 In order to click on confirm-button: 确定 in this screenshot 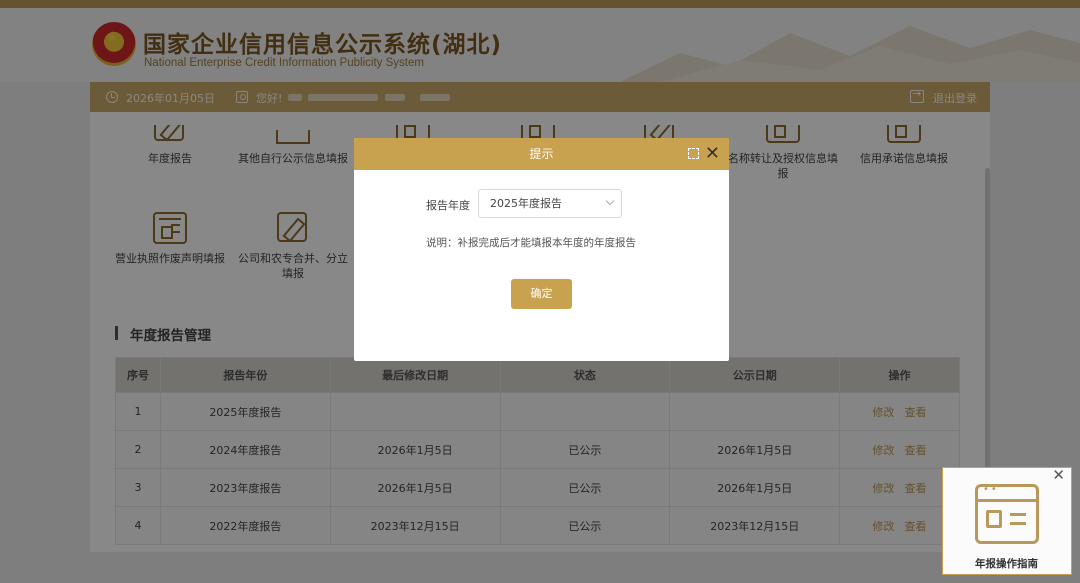, I will do `click(541, 294)`.